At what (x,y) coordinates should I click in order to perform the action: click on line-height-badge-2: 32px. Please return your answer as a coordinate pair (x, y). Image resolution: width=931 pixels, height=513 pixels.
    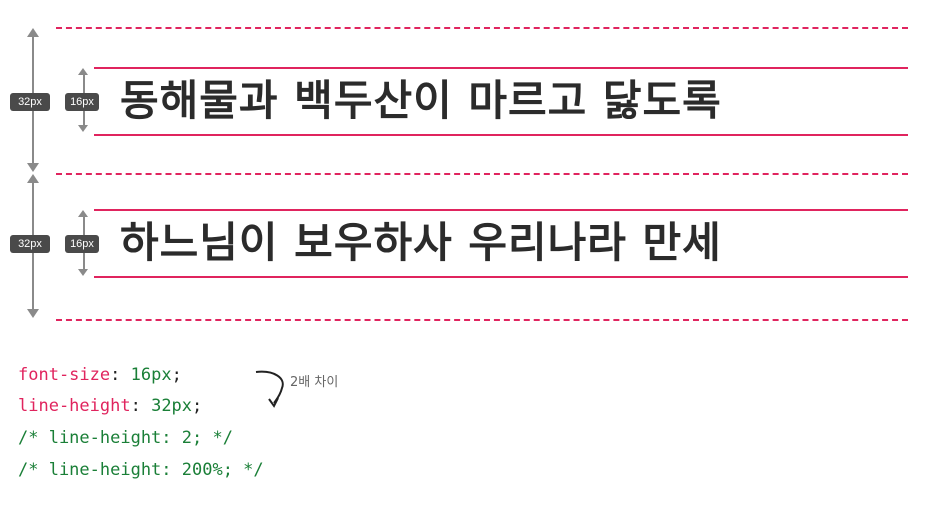
    Looking at the image, I should click on (30, 244).